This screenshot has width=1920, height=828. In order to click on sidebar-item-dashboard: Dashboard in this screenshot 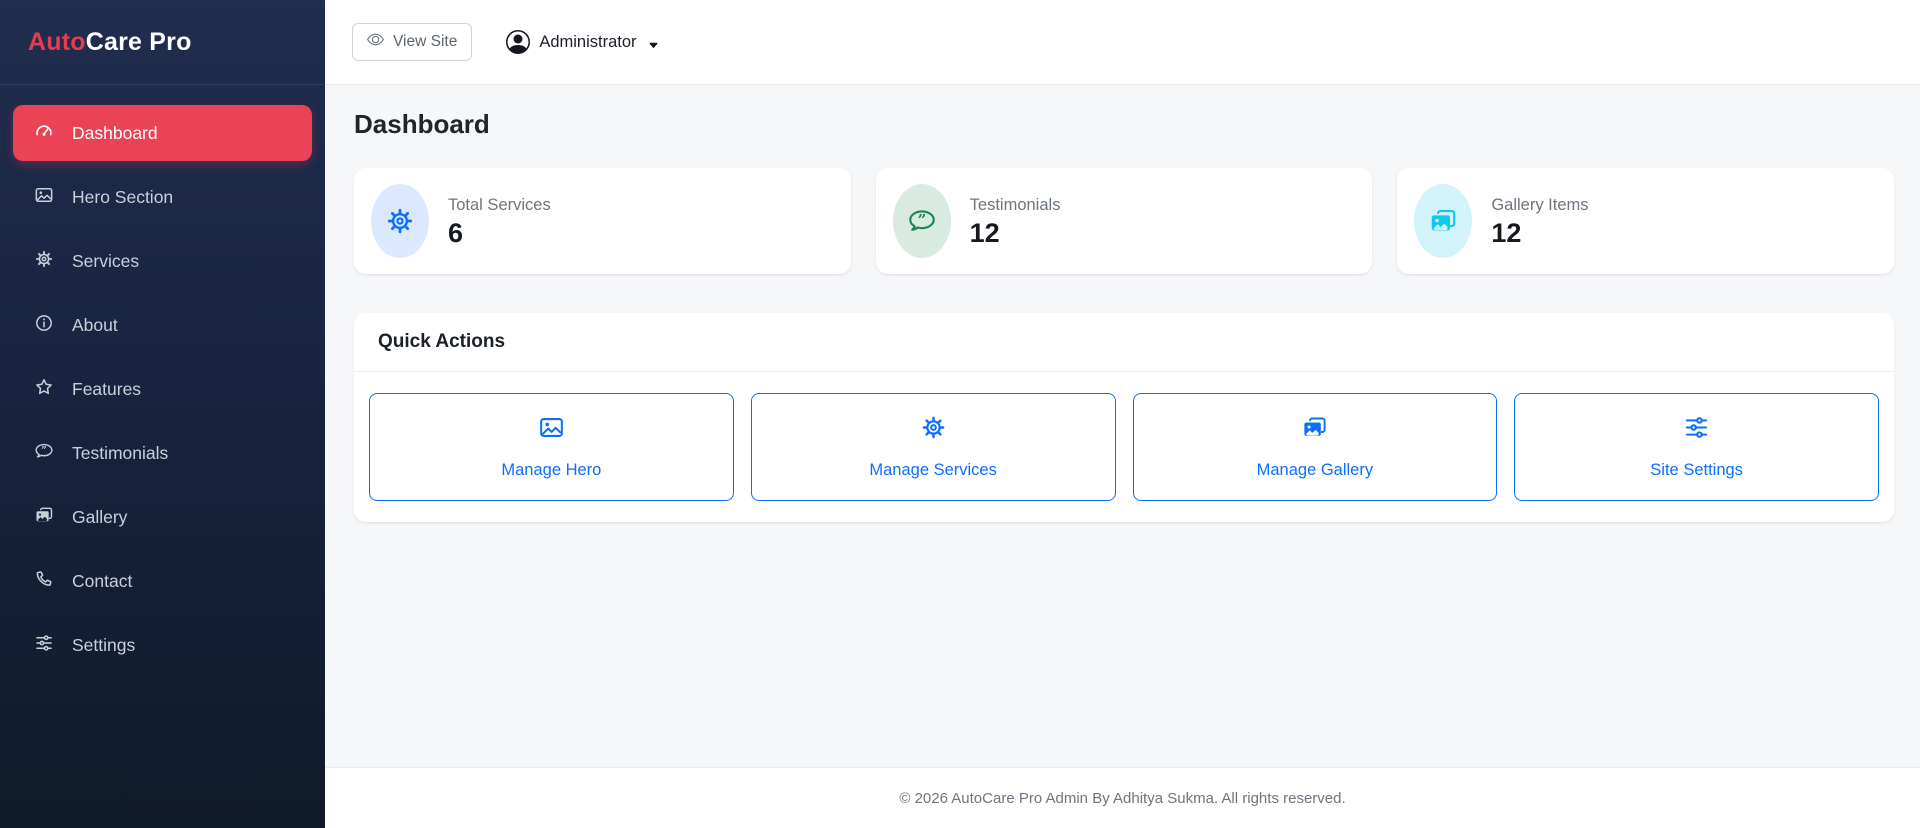, I will do `click(162, 133)`.